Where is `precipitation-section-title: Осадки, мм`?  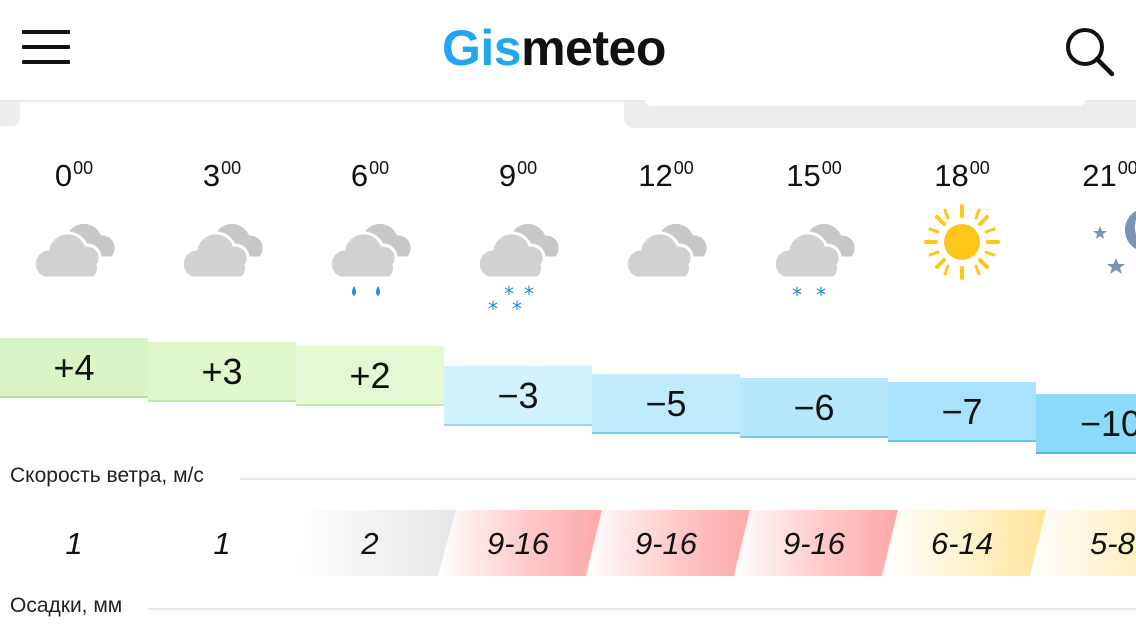
precipitation-section-title: Осадки, мм is located at coordinates (70, 606).